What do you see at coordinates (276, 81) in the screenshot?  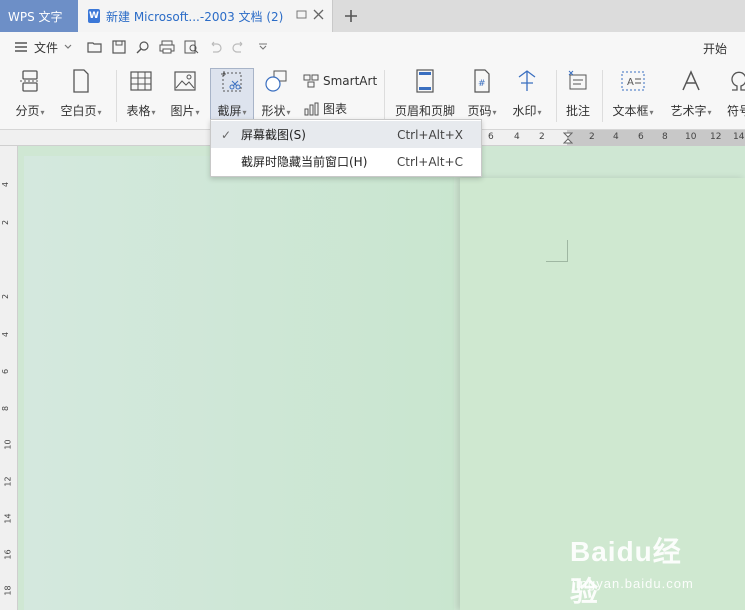 I see `shape-icon` at bounding box center [276, 81].